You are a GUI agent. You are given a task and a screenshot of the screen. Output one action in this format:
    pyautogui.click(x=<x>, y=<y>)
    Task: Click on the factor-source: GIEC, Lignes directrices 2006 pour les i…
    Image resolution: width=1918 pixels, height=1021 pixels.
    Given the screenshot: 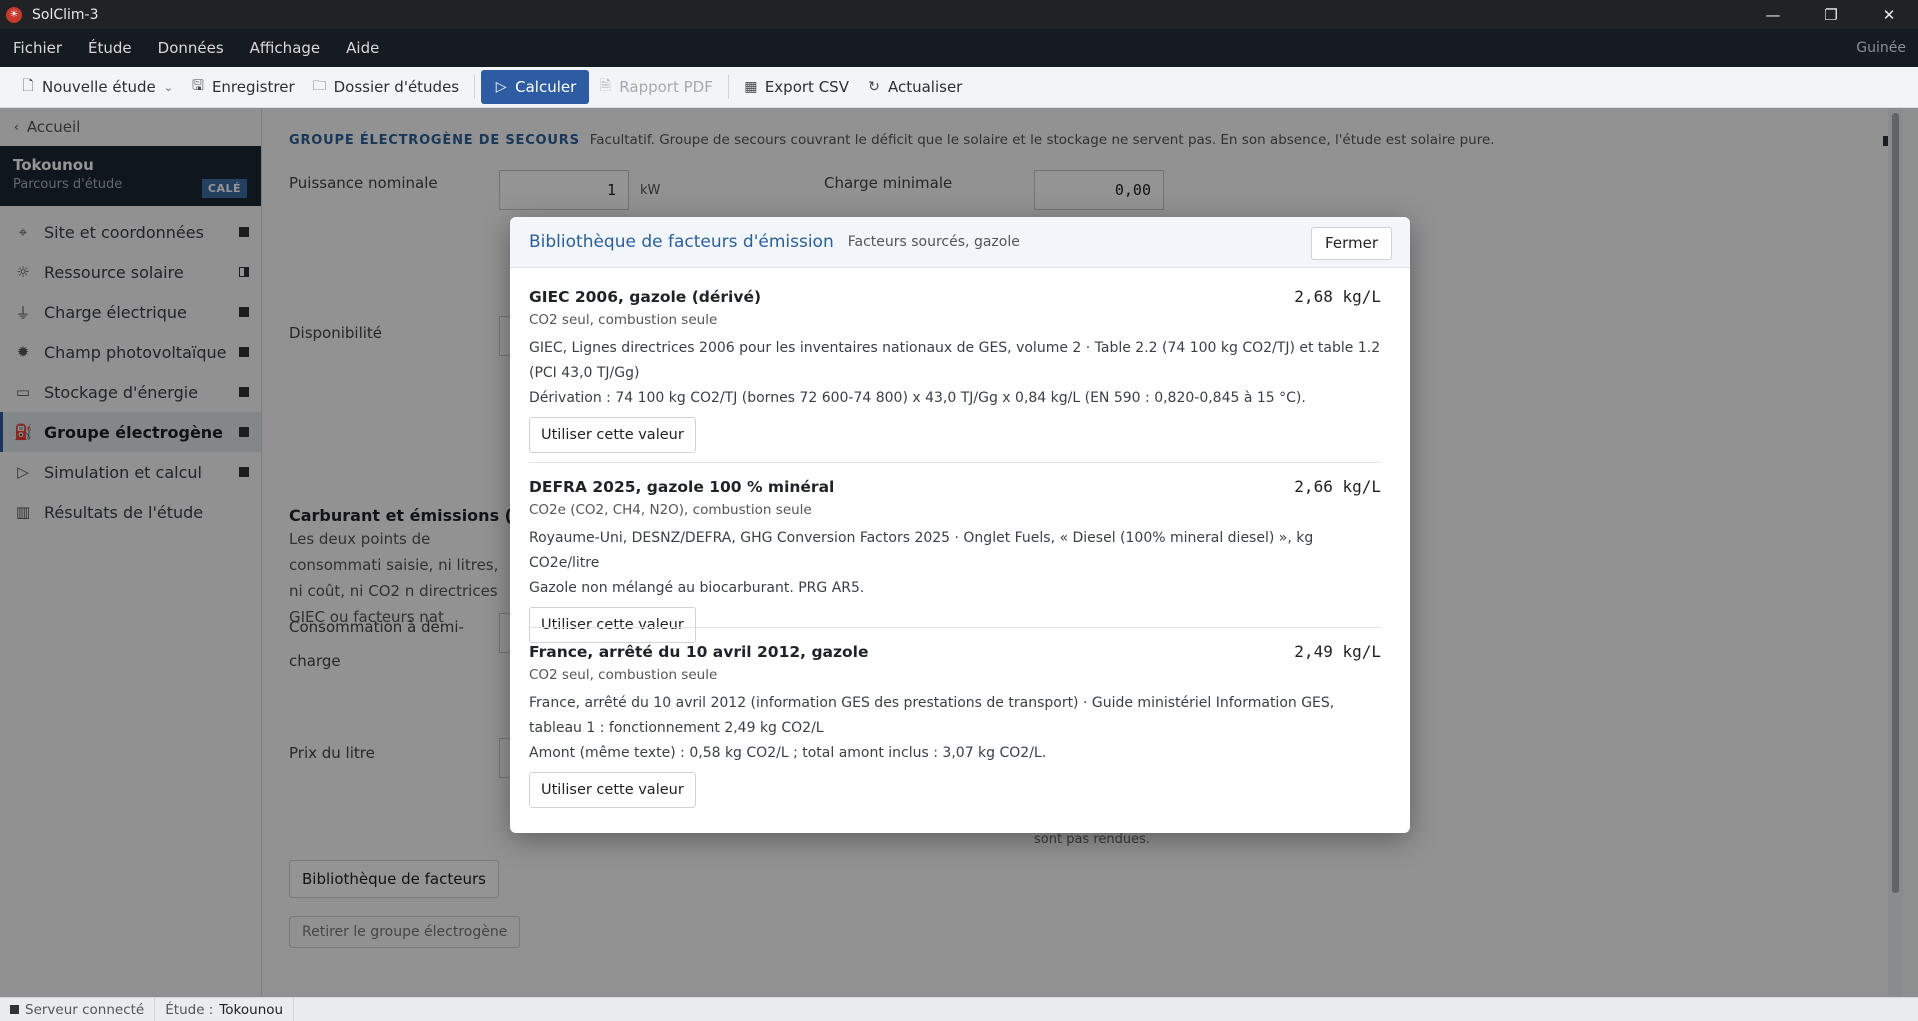 What is the action you would take?
    pyautogui.click(x=955, y=360)
    